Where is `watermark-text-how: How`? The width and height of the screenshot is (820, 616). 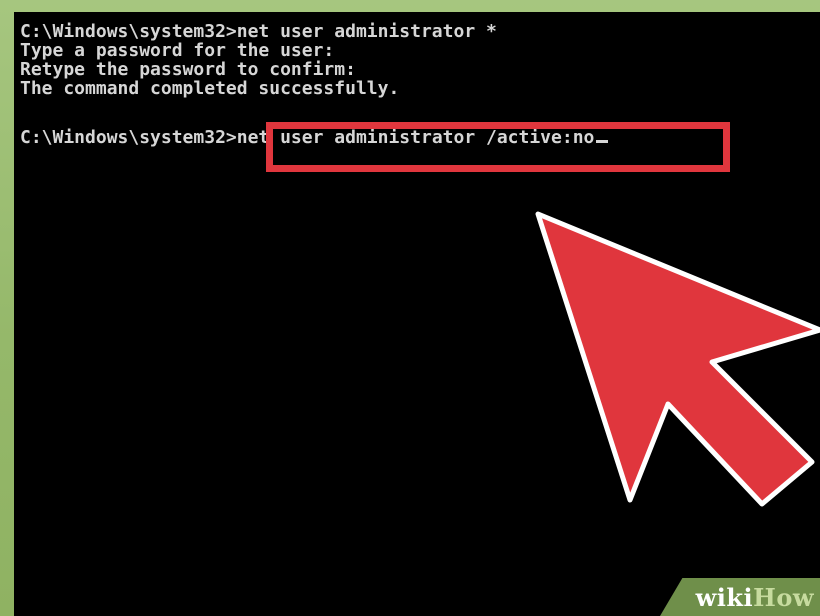
watermark-text-how: How is located at coordinates (783, 597).